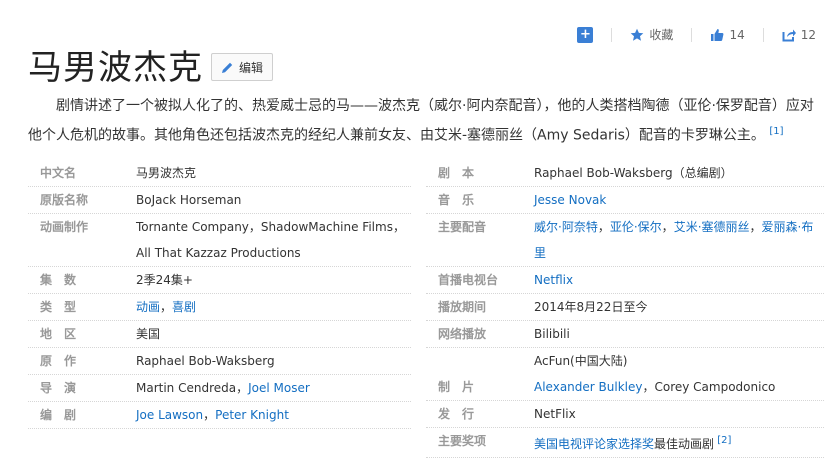 This screenshot has height=467, width=840. Describe the element at coordinates (189, 200) in the screenshot. I see `info-text: BoJack Horseman` at that location.